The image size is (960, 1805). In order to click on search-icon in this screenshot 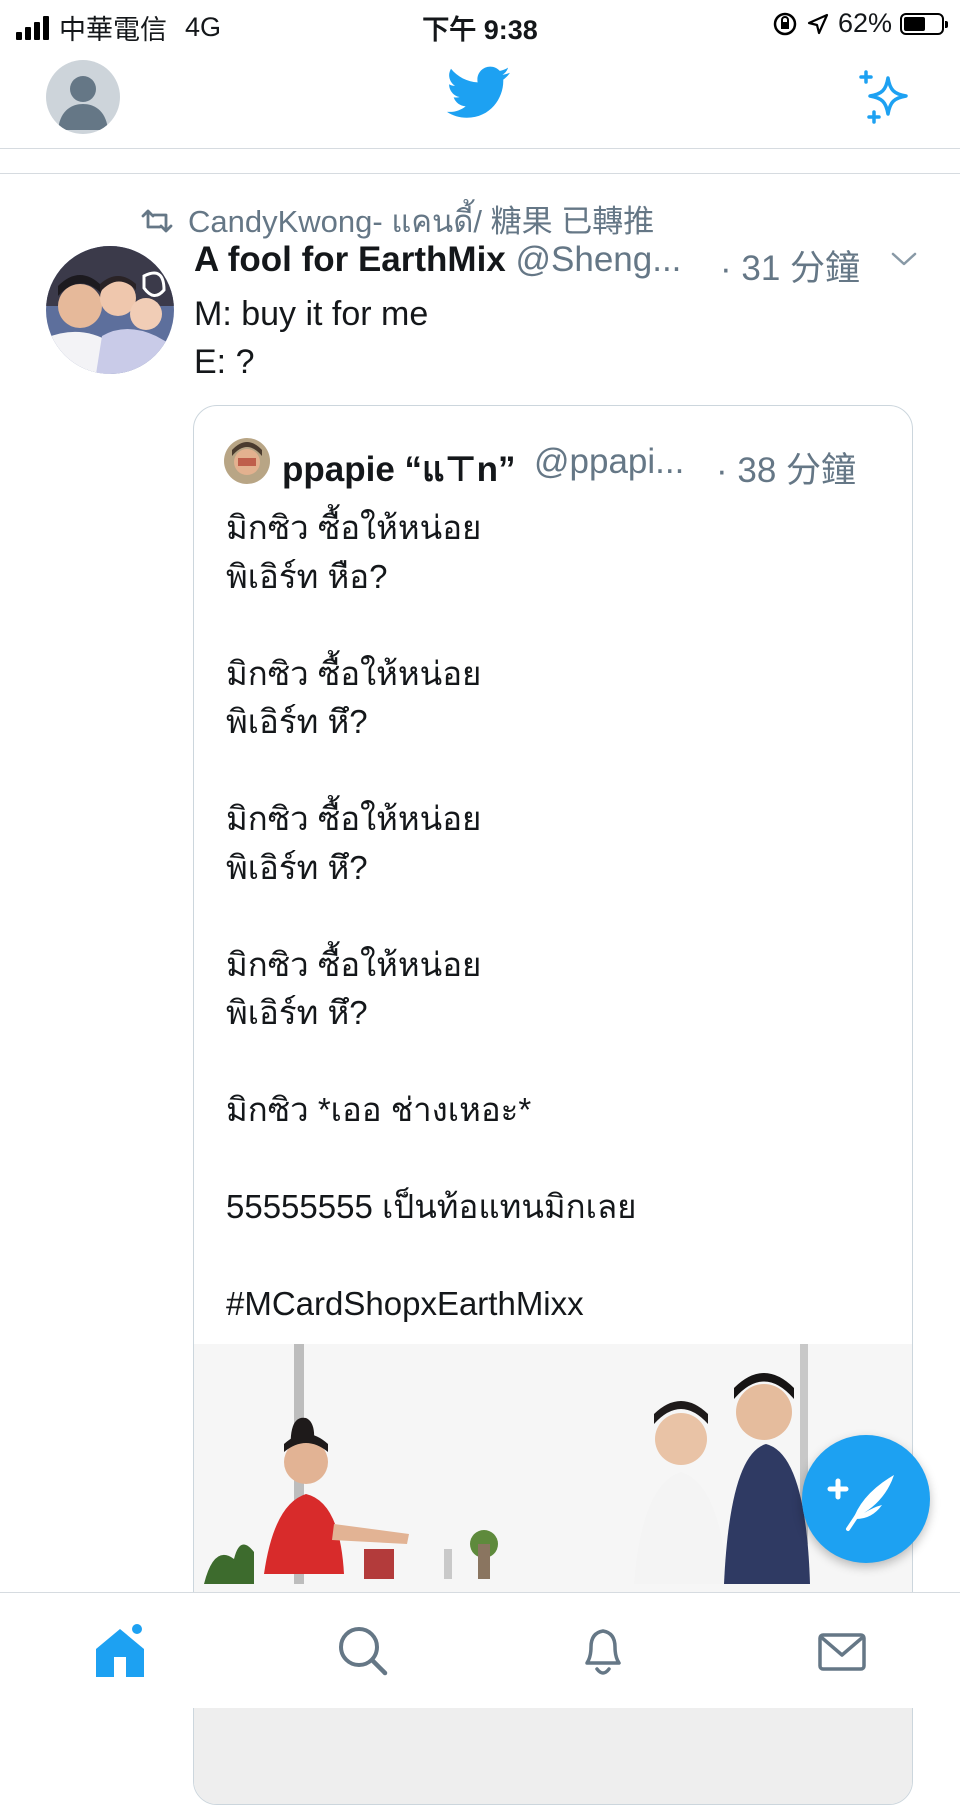, I will do `click(363, 1651)`.